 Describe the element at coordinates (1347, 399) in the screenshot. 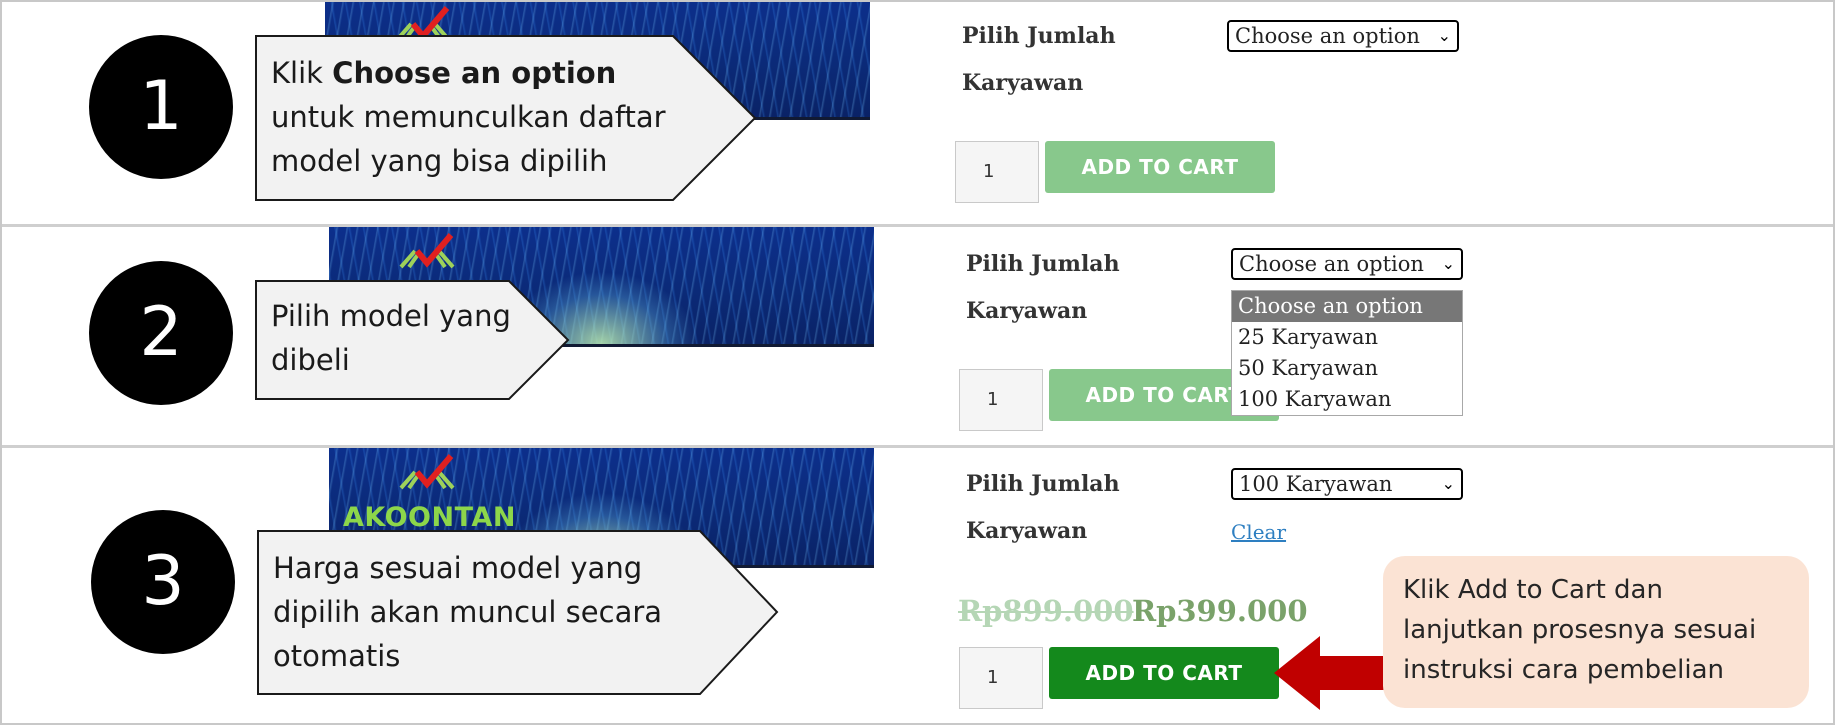

I see `option-item: 100 Karyawan` at that location.